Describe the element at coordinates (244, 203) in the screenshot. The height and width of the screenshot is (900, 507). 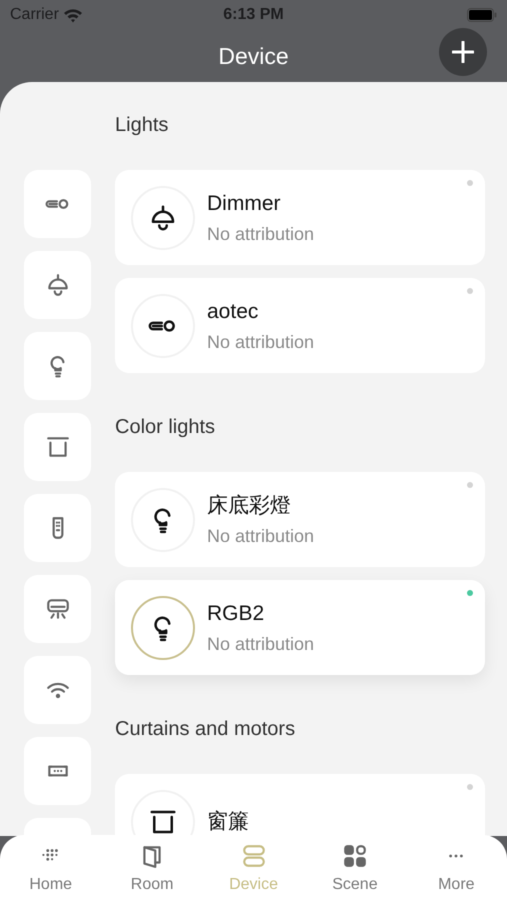
I see `device-name: Dimmer` at that location.